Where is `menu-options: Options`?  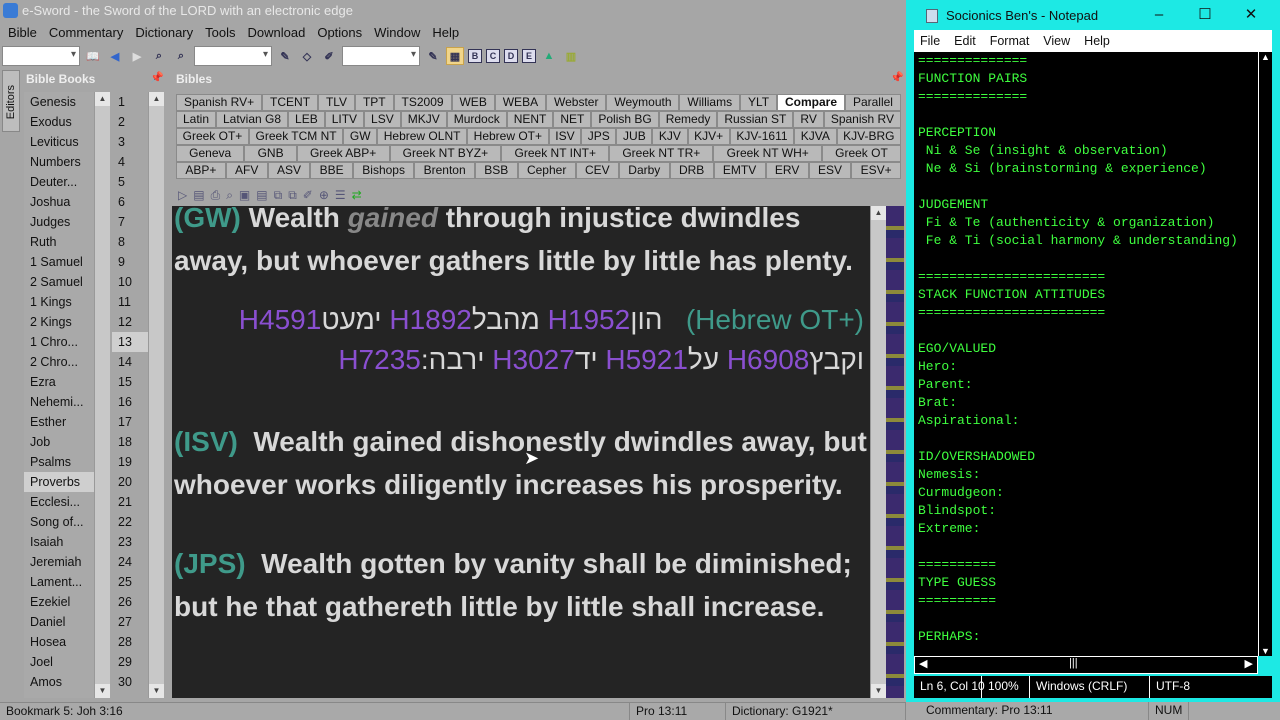
menu-options: Options is located at coordinates (339, 34).